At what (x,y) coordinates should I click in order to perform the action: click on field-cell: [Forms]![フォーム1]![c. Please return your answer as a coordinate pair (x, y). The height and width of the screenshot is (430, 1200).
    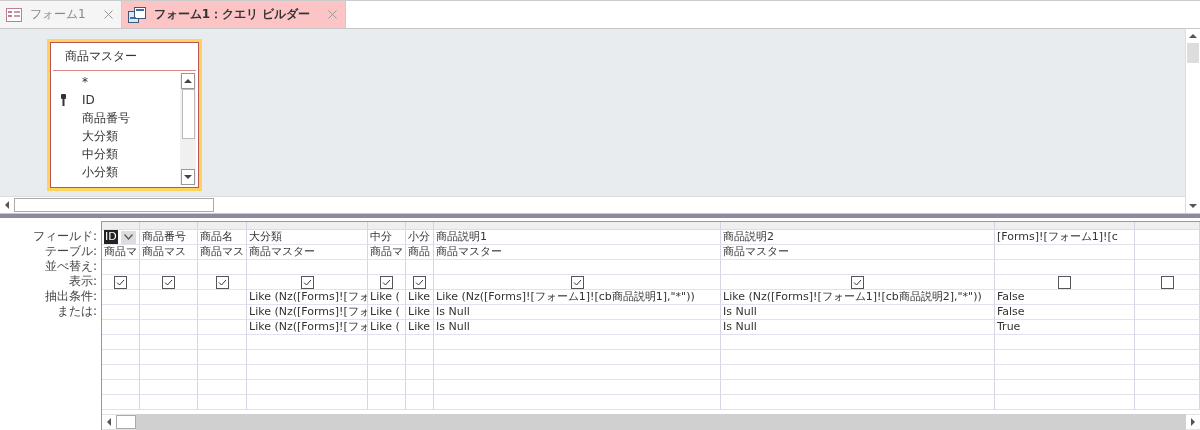
    Looking at the image, I should click on (1065, 237).